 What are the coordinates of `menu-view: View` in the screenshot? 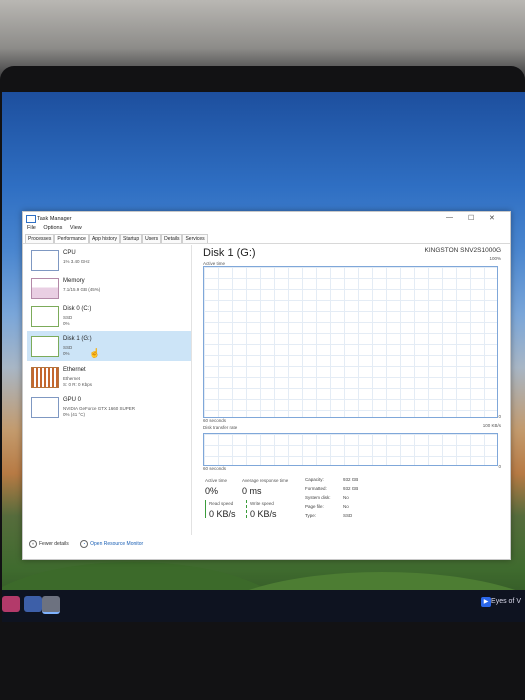 It's located at (76, 228).